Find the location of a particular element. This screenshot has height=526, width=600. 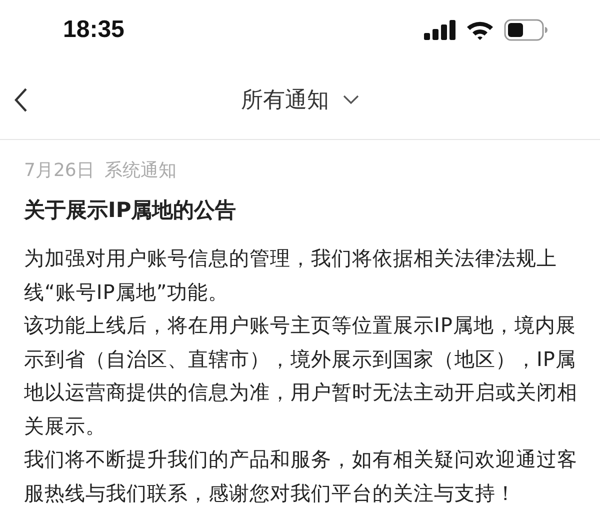

notice-paragraph: 我们将不断提升我们的产品和服务，如有相关疑问欢迎通过客服热线与我们联系，感谢您对我们平台的关注与支持！ is located at coordinates (301, 476).